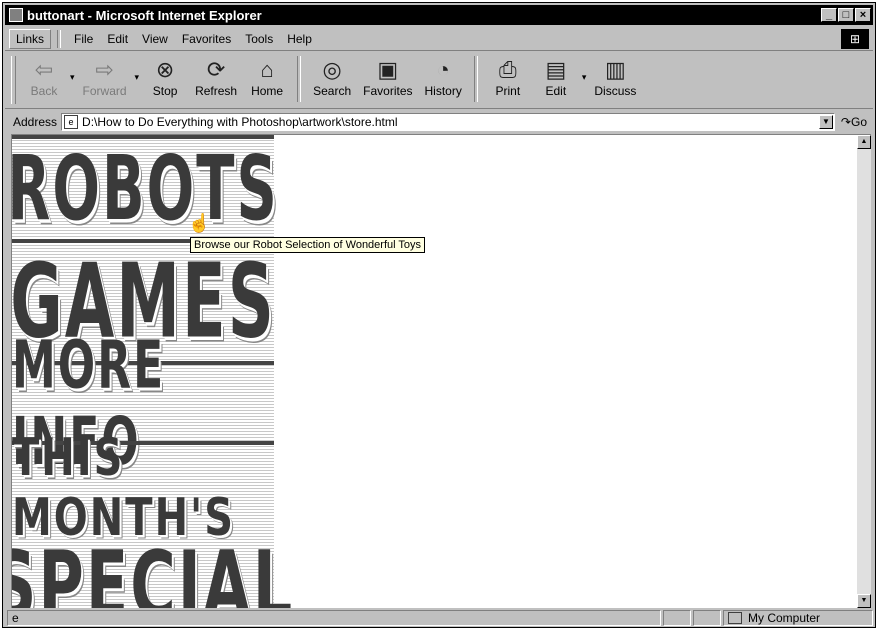  What do you see at coordinates (59, 39) in the screenshot?
I see `menu-separator` at bounding box center [59, 39].